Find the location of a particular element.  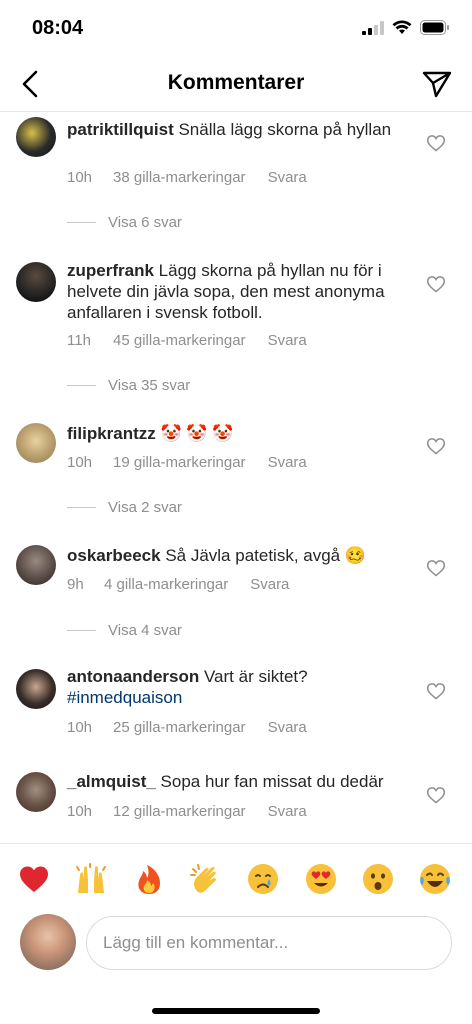

comment-message: Vart är siktet? is located at coordinates (255, 676).